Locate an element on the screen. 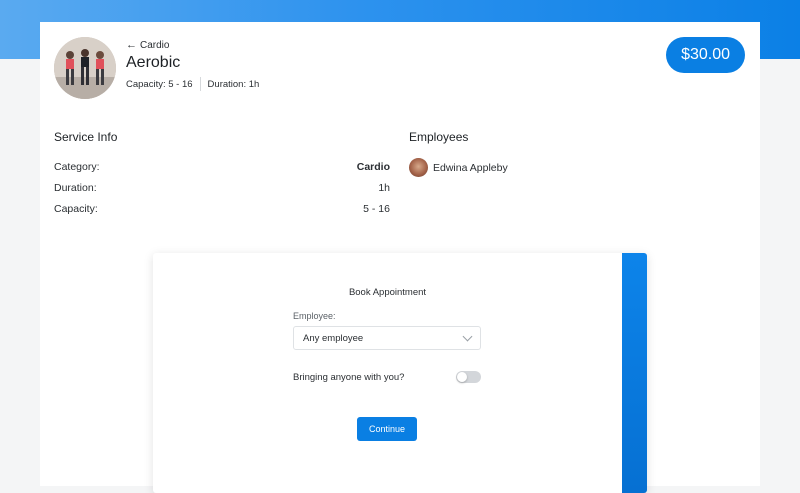 This screenshot has width=800, height=493. category-label: Category: is located at coordinates (77, 167).